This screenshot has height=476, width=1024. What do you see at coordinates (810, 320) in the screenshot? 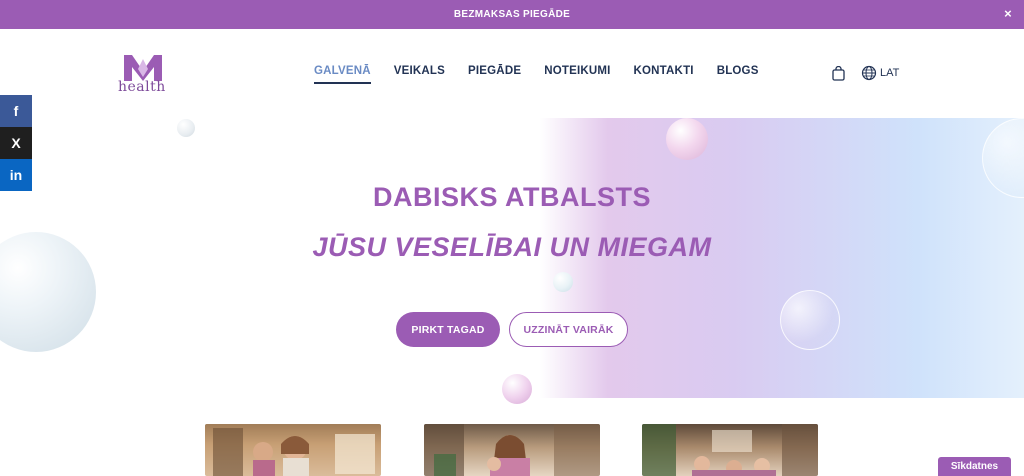
I see `bubble-clear-right` at bounding box center [810, 320].